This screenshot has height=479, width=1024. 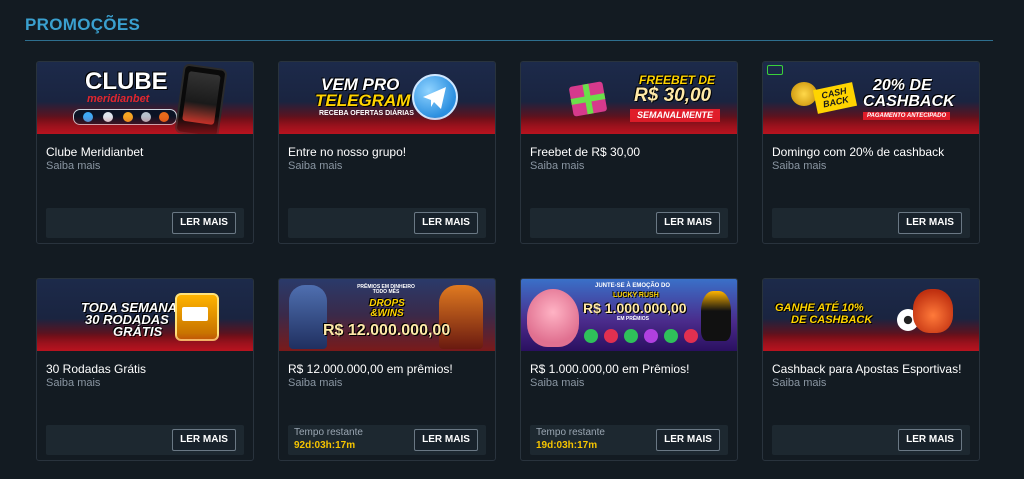 What do you see at coordinates (553, 318) in the screenshot?
I see `pig-character-icon` at bounding box center [553, 318].